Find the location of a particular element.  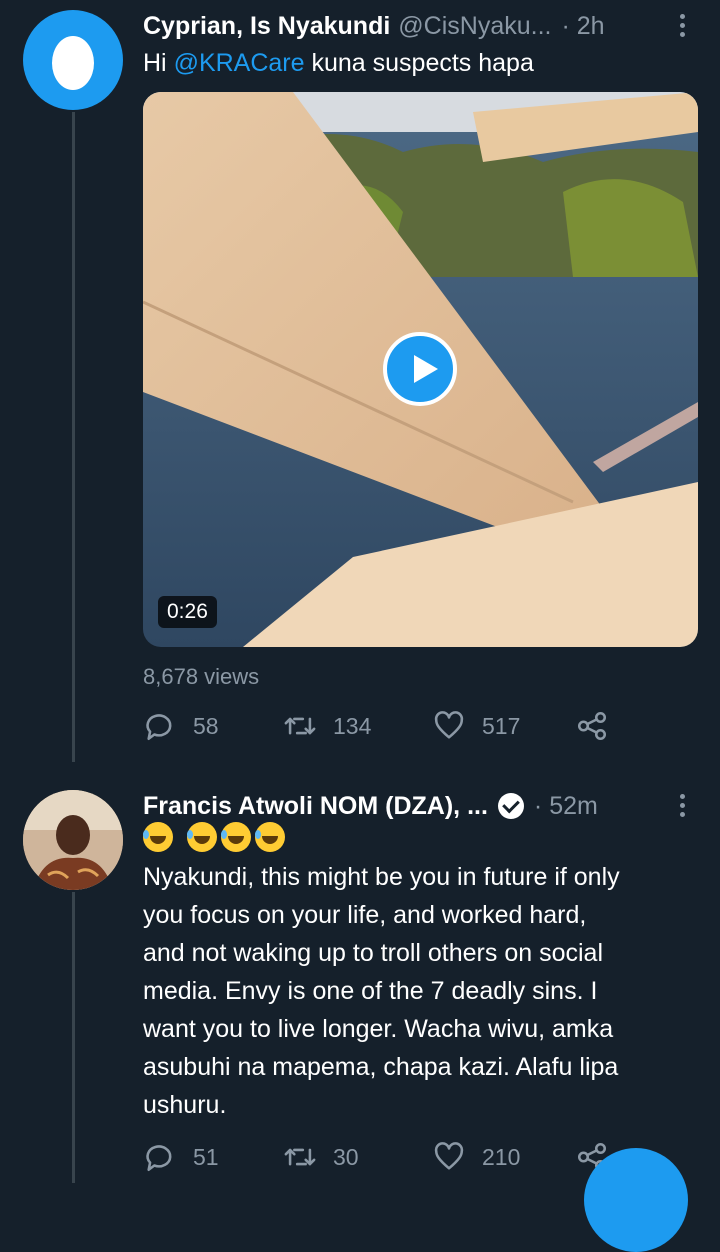

tweet-time: · 52m is located at coordinates (566, 806).